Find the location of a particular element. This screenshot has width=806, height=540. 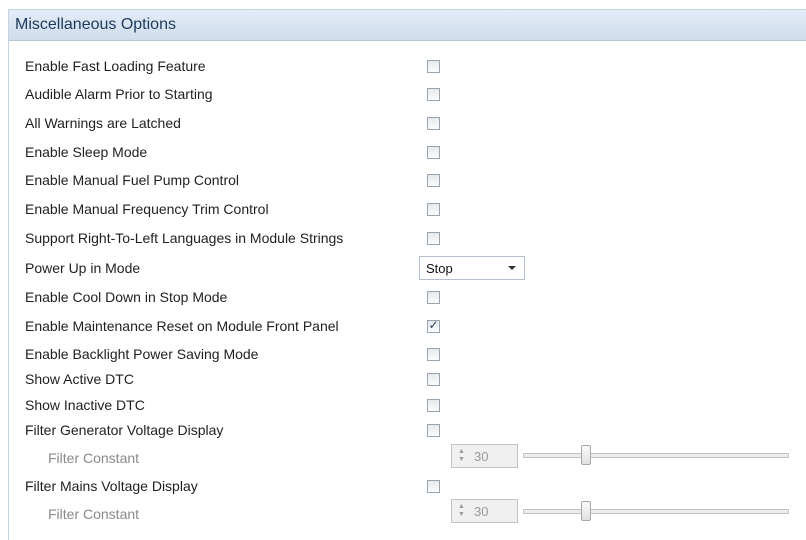

filter-constant-generator-spinner: ▲ ▼ 30 is located at coordinates (484, 456).